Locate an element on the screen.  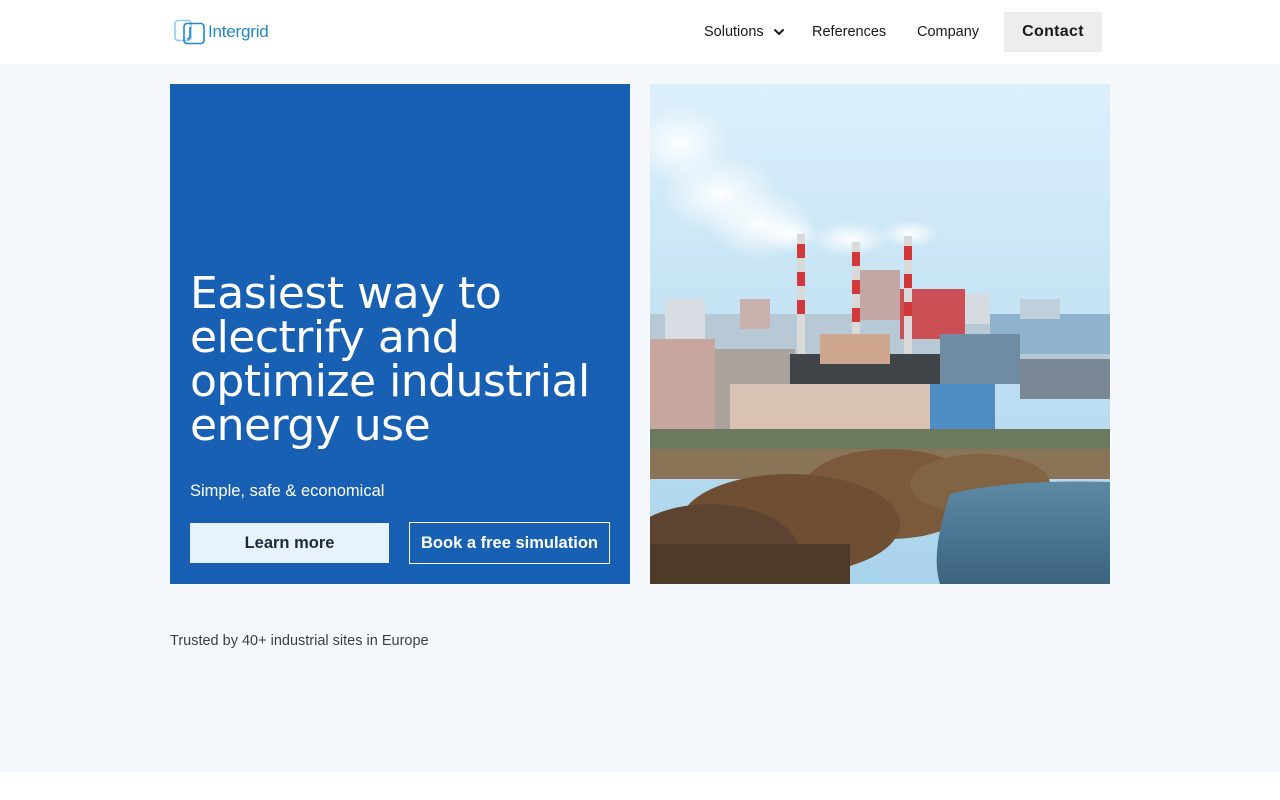
nav-solutions: Solutions is located at coordinates (745, 32).